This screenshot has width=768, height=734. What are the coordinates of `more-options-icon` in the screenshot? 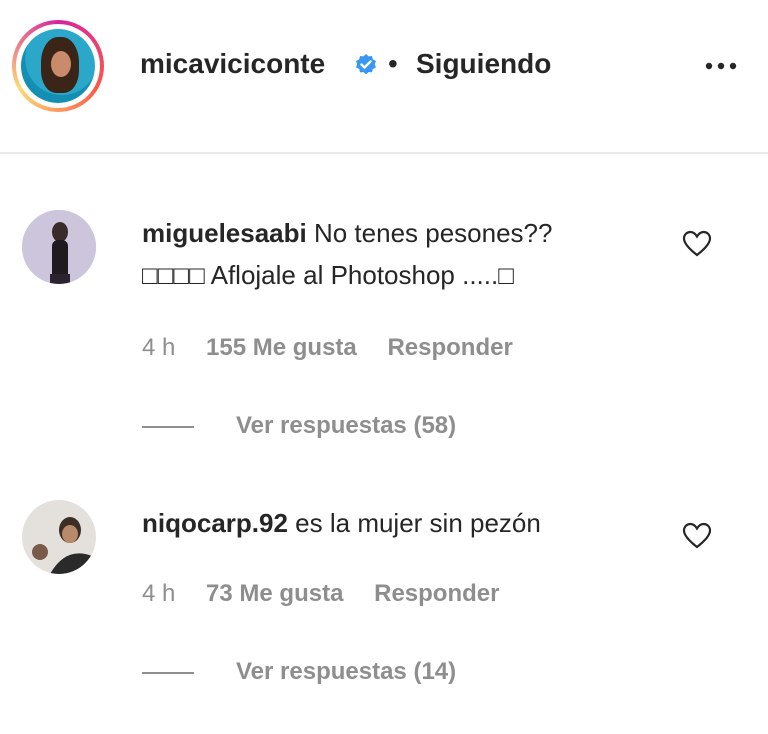 It's located at (721, 66).